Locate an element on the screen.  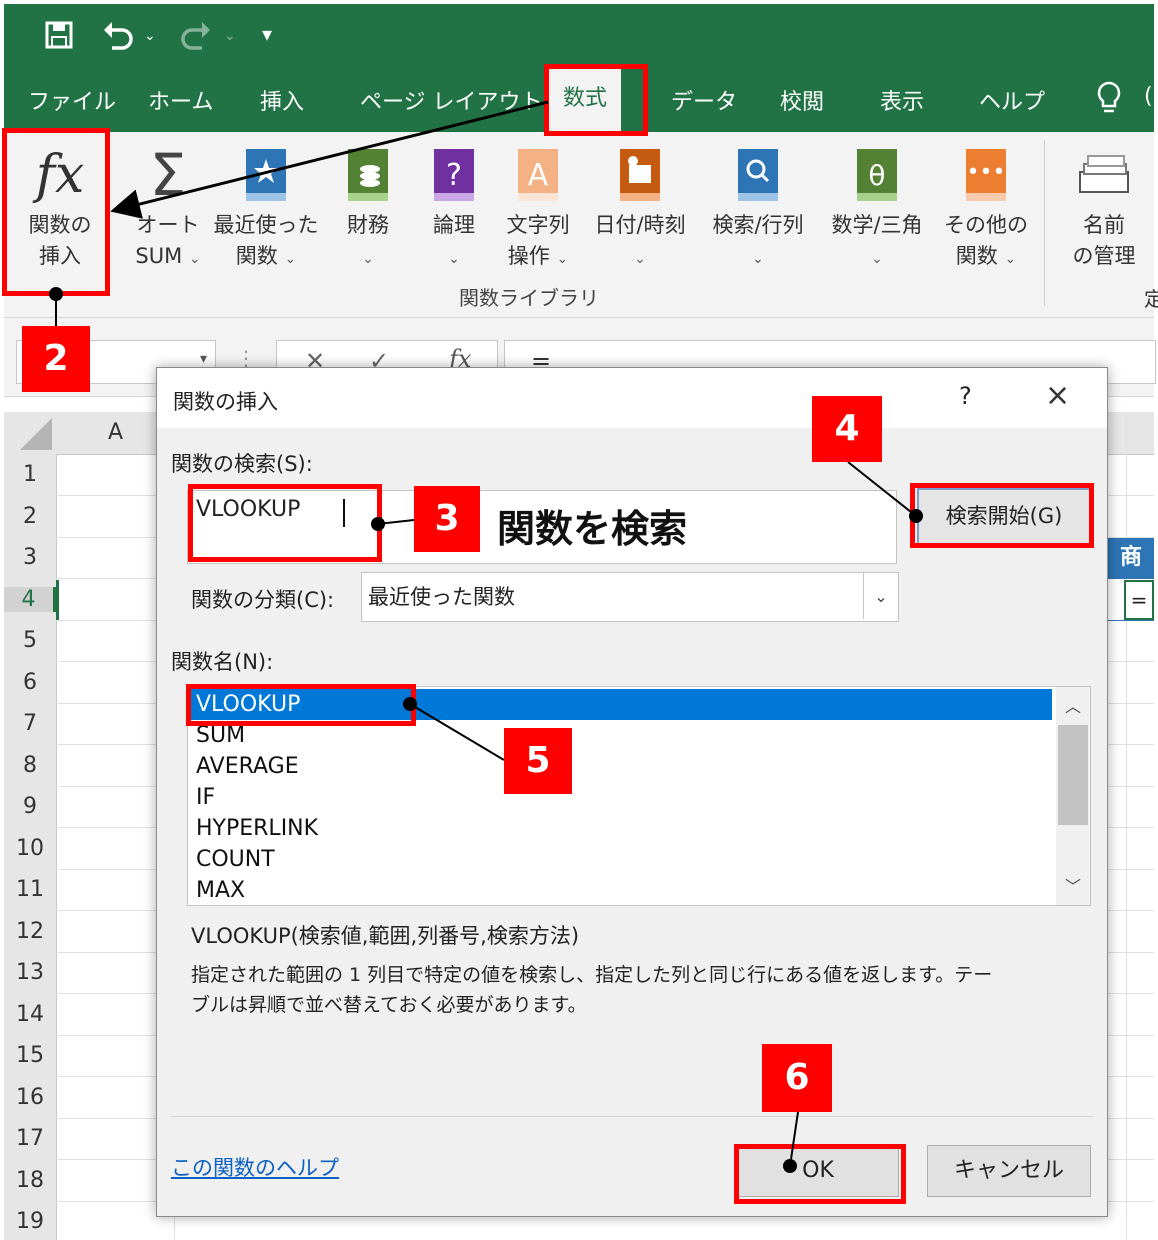
step-badge-3: 3 is located at coordinates (447, 519).